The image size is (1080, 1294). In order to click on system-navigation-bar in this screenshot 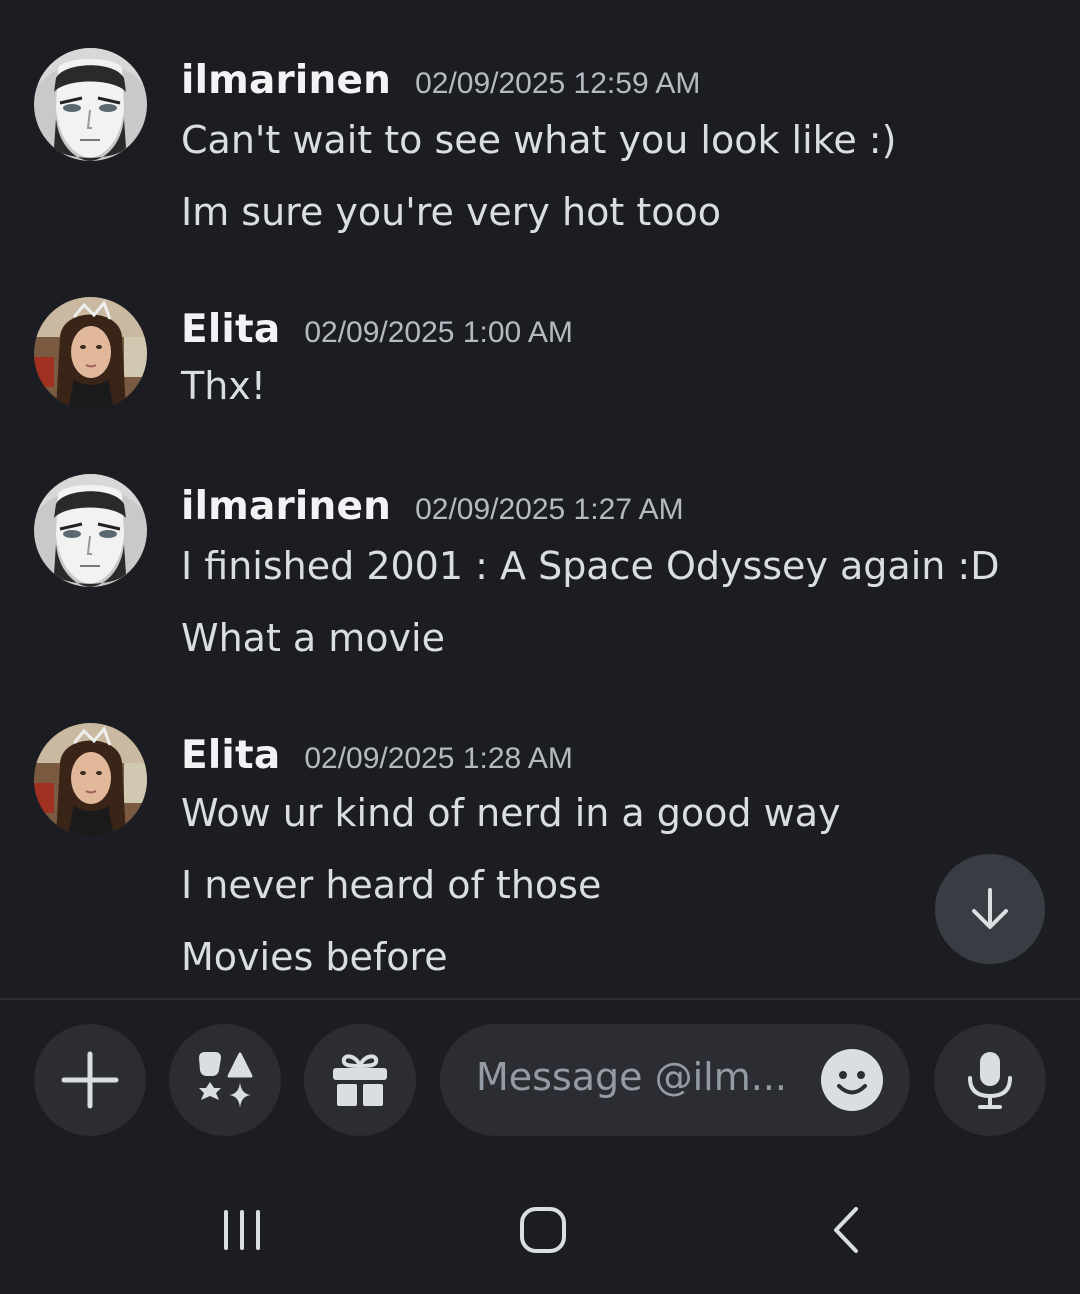, I will do `click(540, 1227)`.